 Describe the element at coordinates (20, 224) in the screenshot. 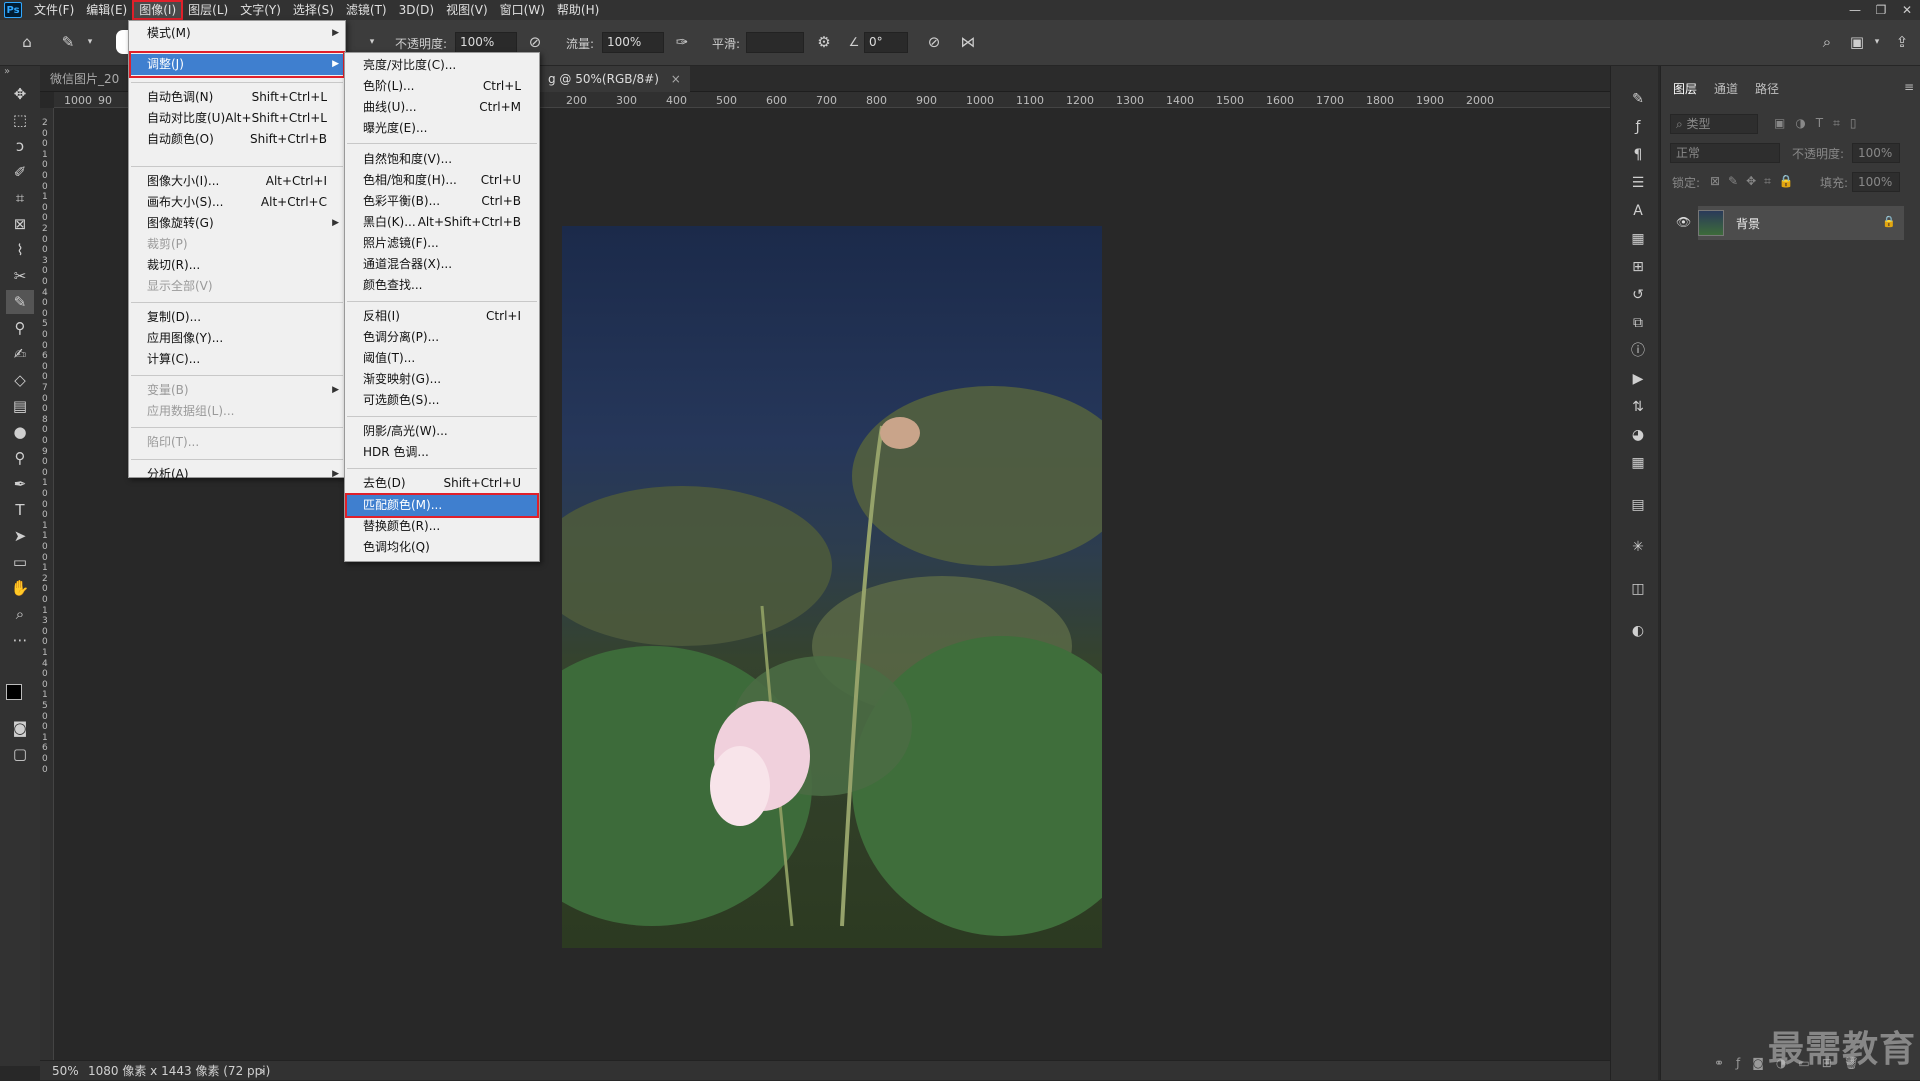

I see `frame-tool-icon: ⊠` at that location.